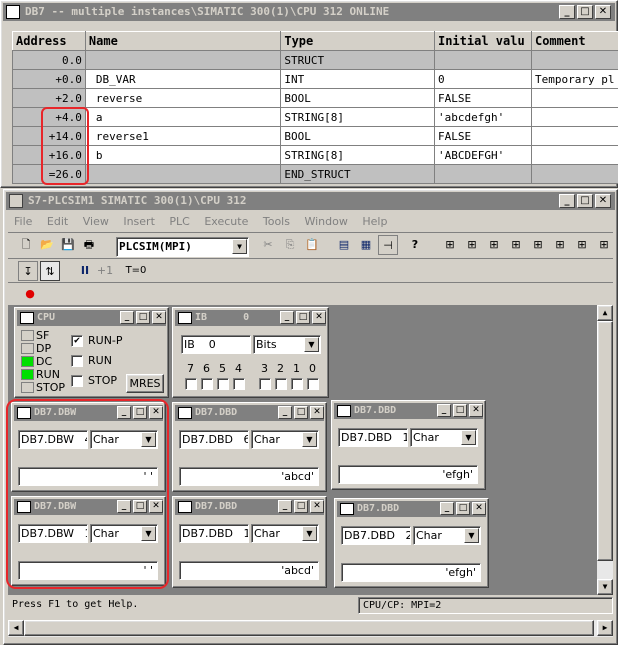 This screenshot has height=645, width=618. Describe the element at coordinates (482, 117) in the screenshot. I see `row-initial: 'abcdefgh'` at that location.